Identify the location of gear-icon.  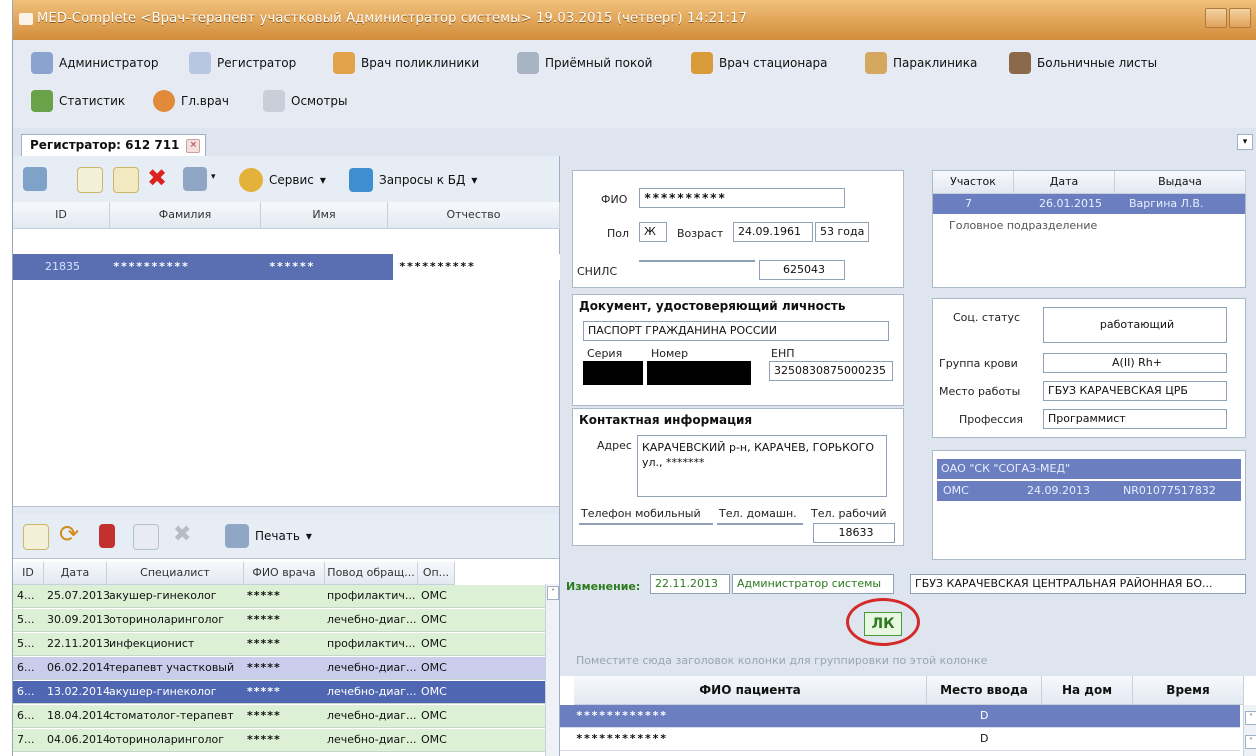
(42, 63).